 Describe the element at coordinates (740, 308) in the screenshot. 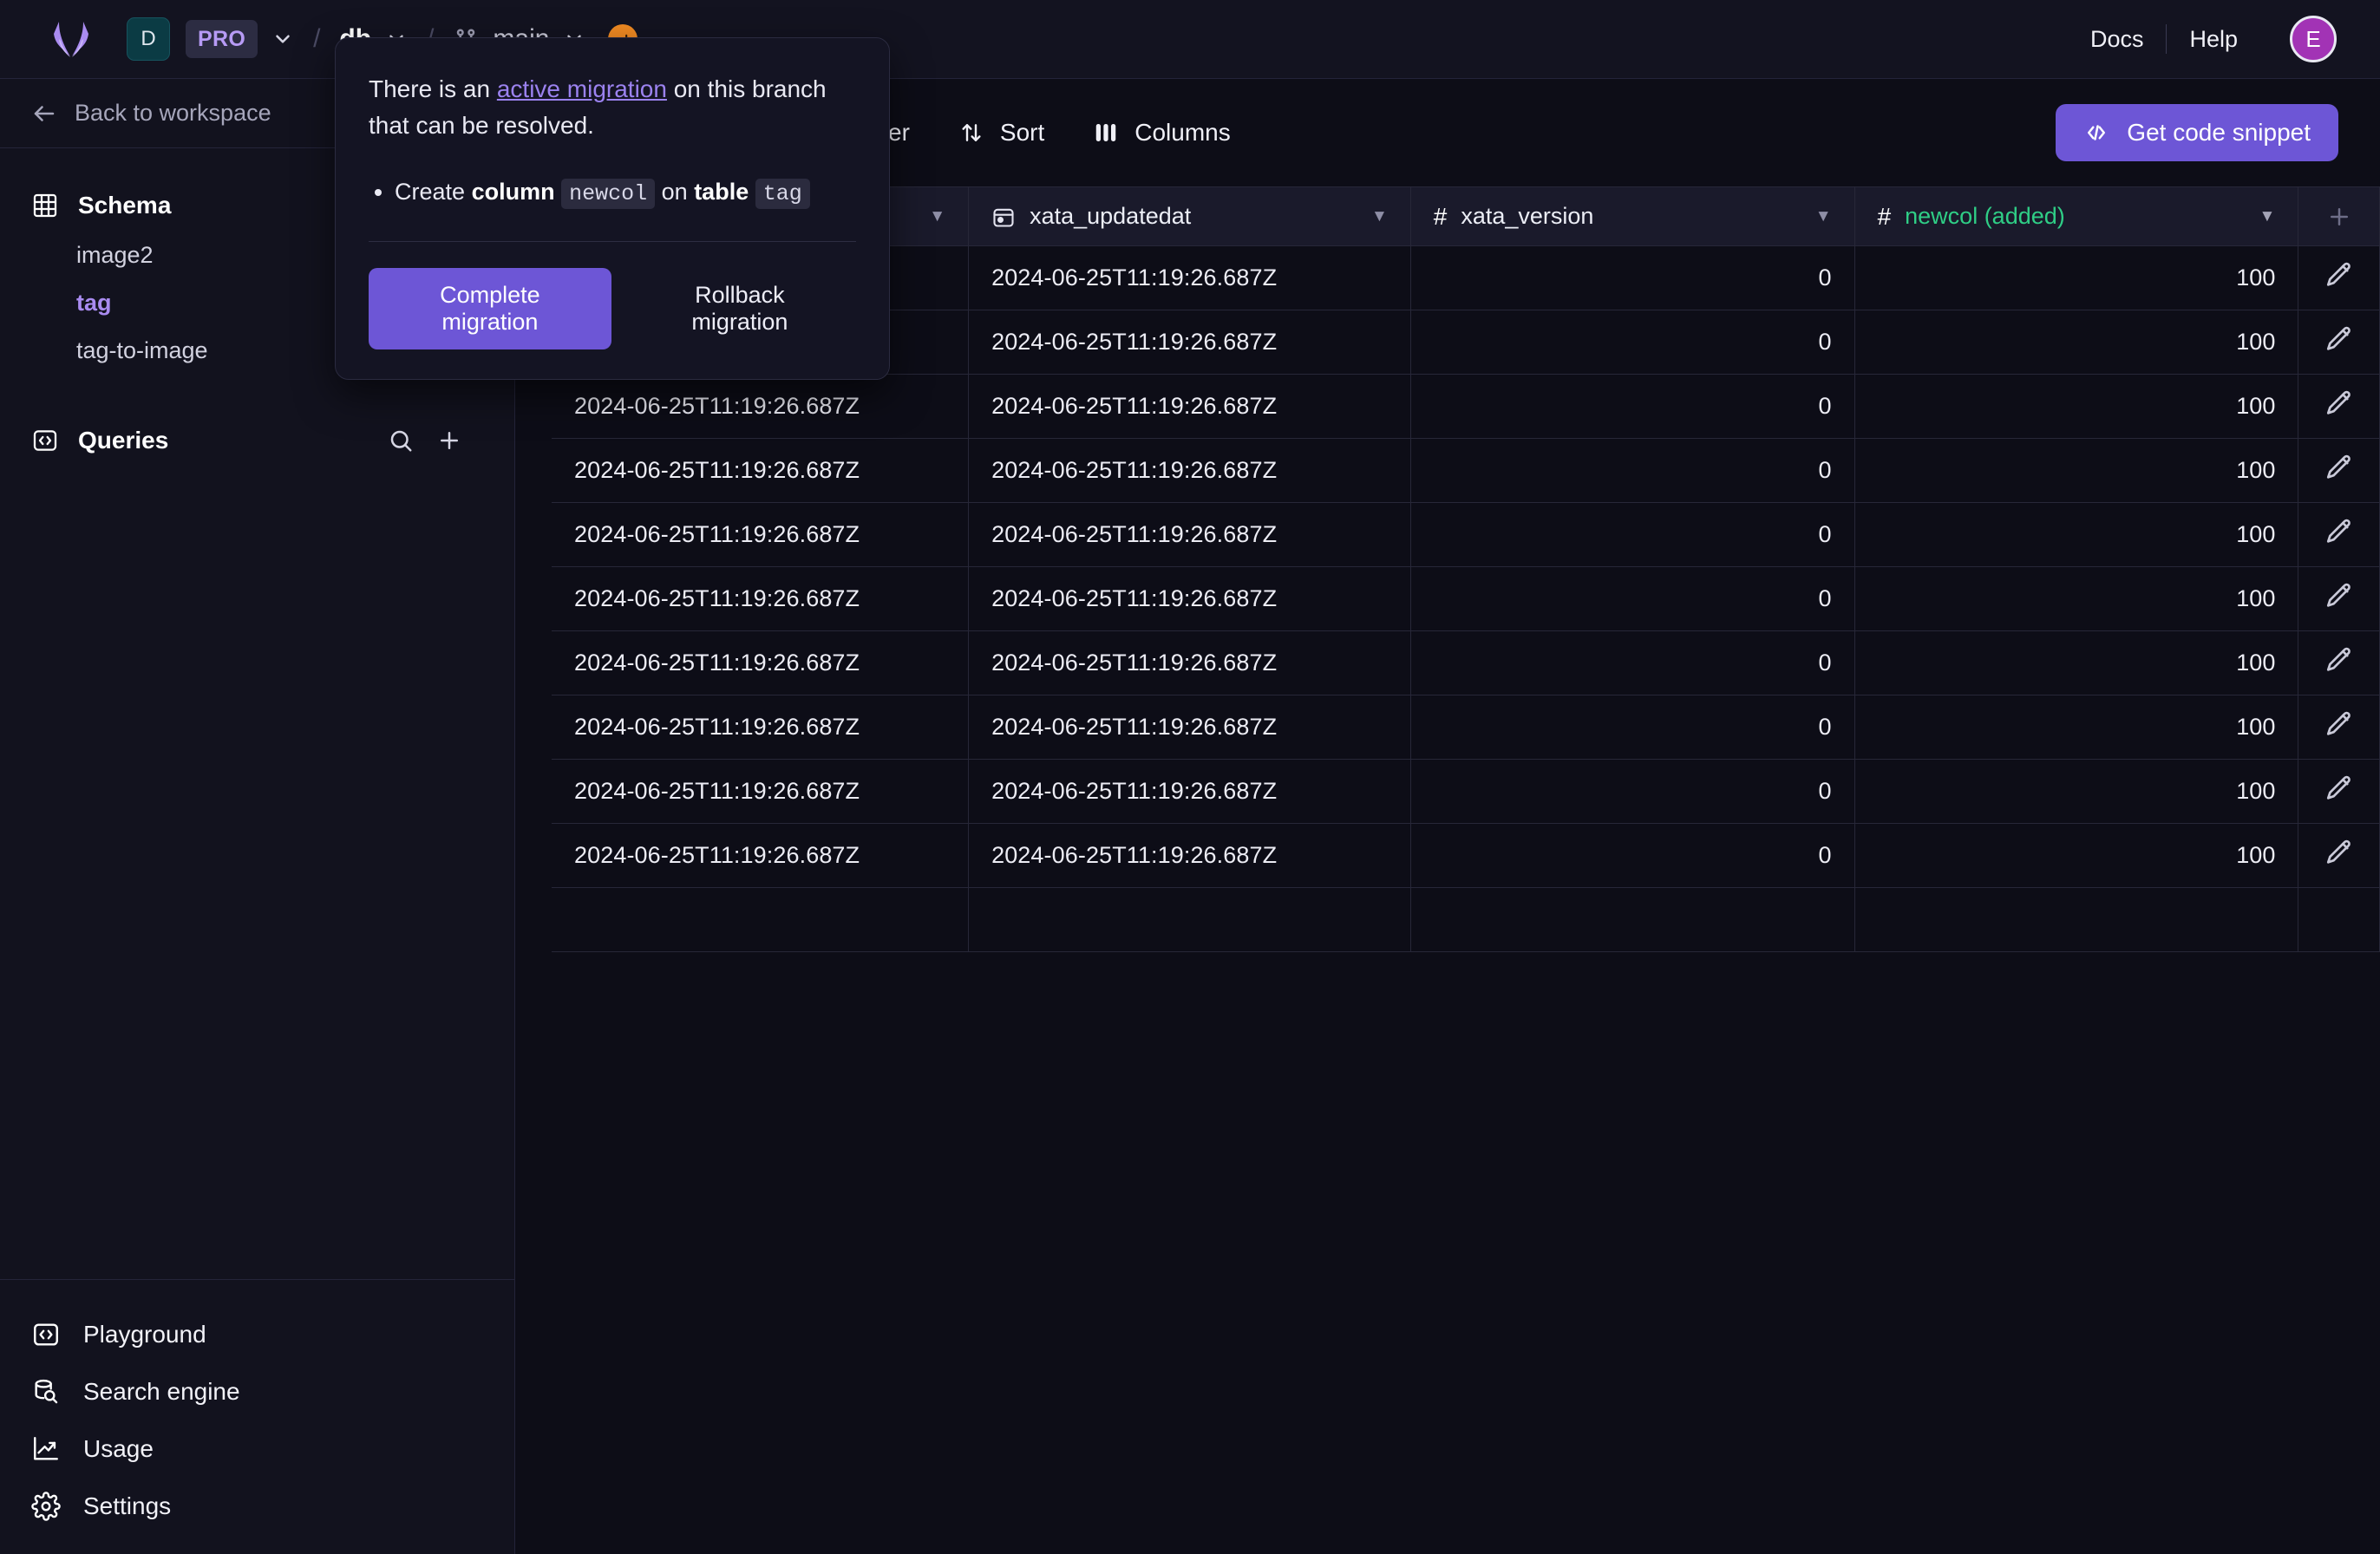

I see `rollback-migration-button: Rollback migration` at that location.